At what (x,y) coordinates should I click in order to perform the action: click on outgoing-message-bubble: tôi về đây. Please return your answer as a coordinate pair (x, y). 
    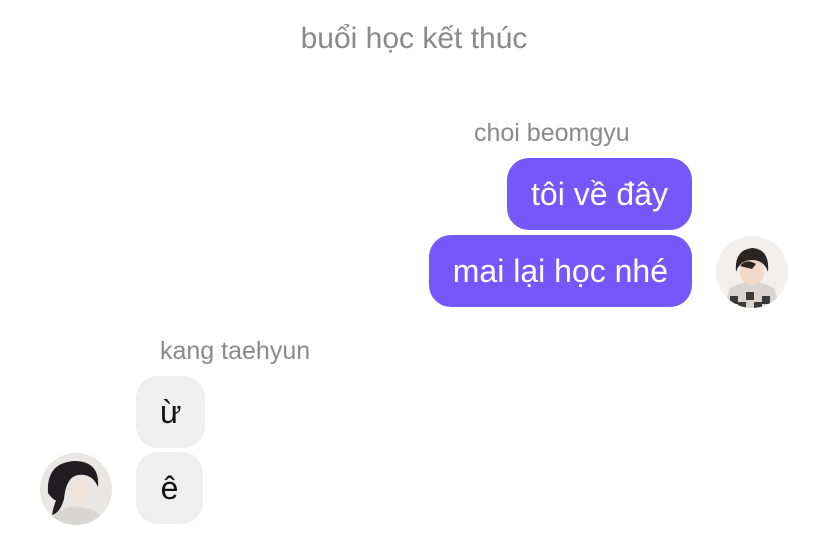
    Looking at the image, I should click on (599, 194).